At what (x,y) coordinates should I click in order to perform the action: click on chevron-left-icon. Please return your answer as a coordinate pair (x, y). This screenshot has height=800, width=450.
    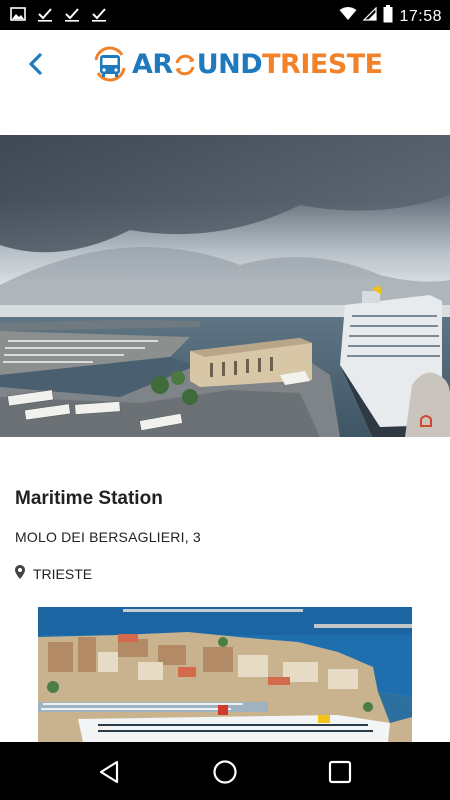
    Looking at the image, I should click on (36, 67).